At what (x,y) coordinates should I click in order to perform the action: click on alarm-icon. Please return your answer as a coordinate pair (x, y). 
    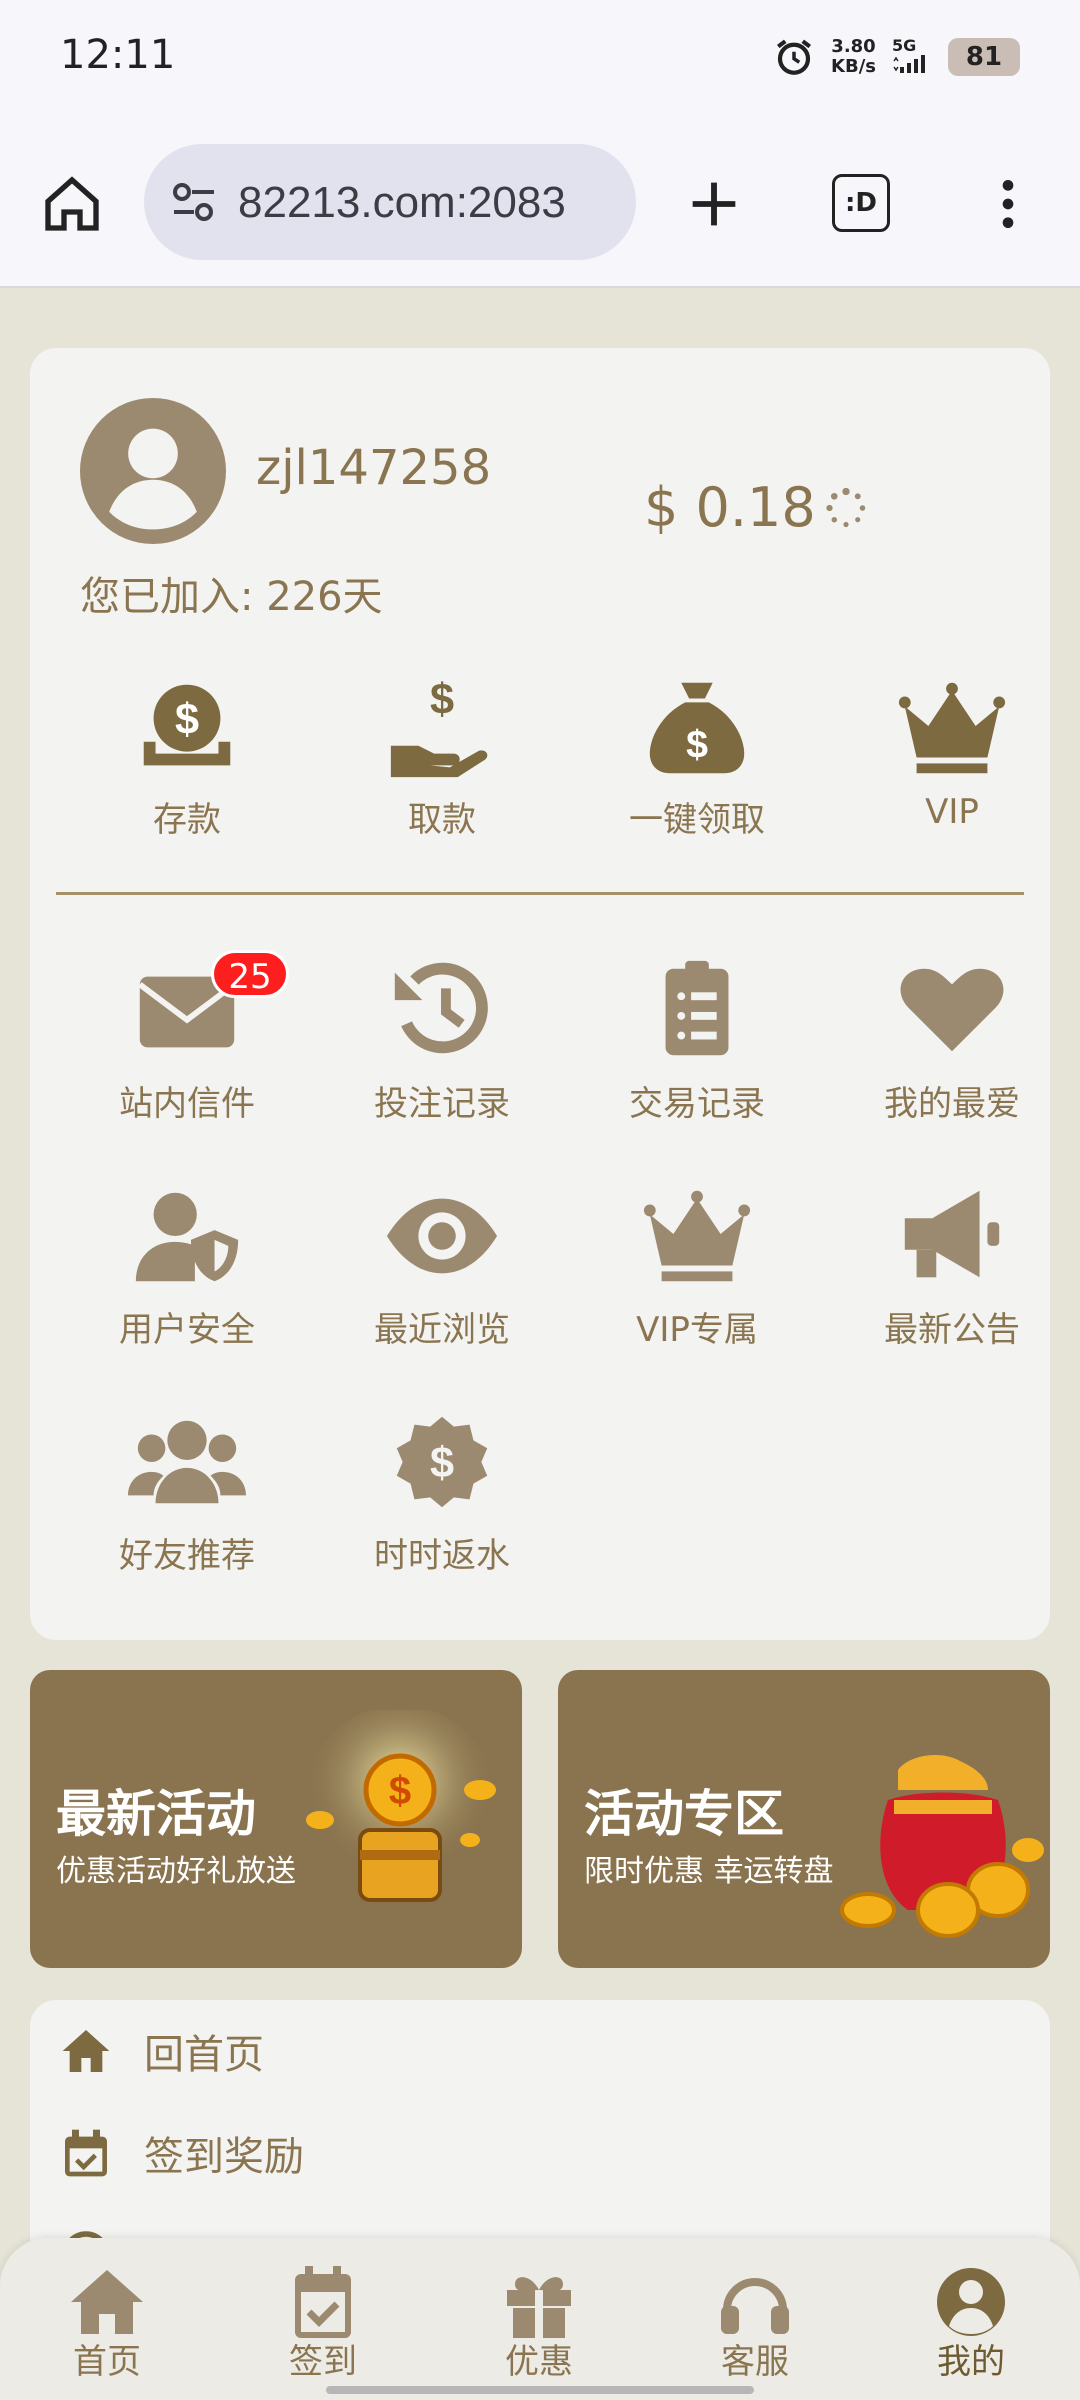
    Looking at the image, I should click on (794, 57).